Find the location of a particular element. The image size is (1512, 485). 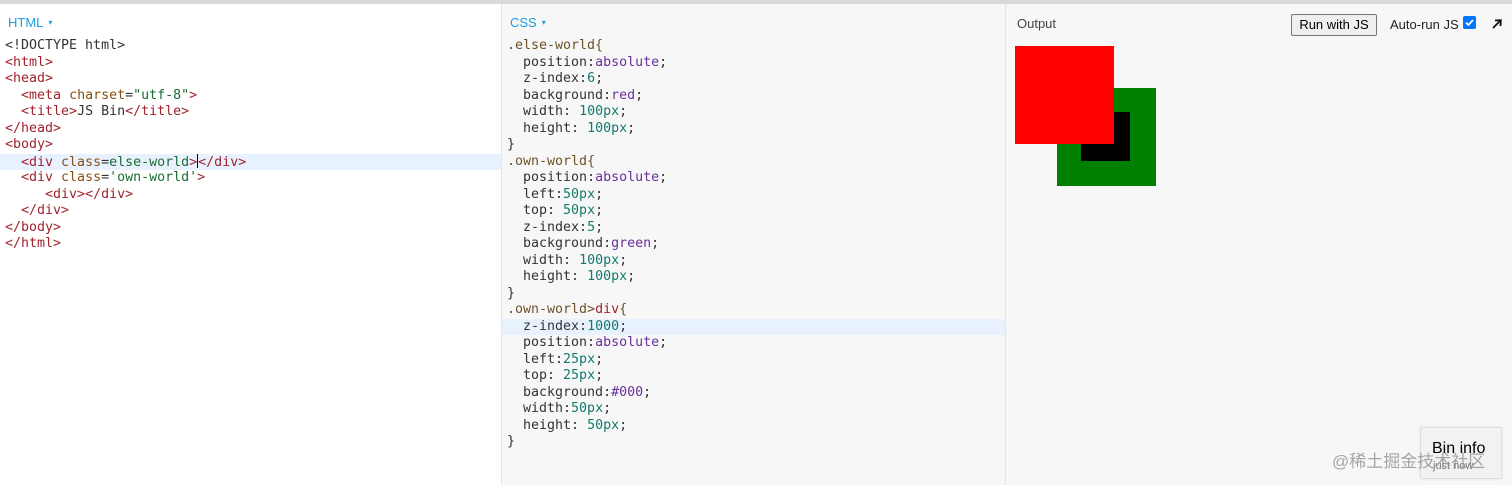

css-code-line: z-index:5; is located at coordinates (753, 228).